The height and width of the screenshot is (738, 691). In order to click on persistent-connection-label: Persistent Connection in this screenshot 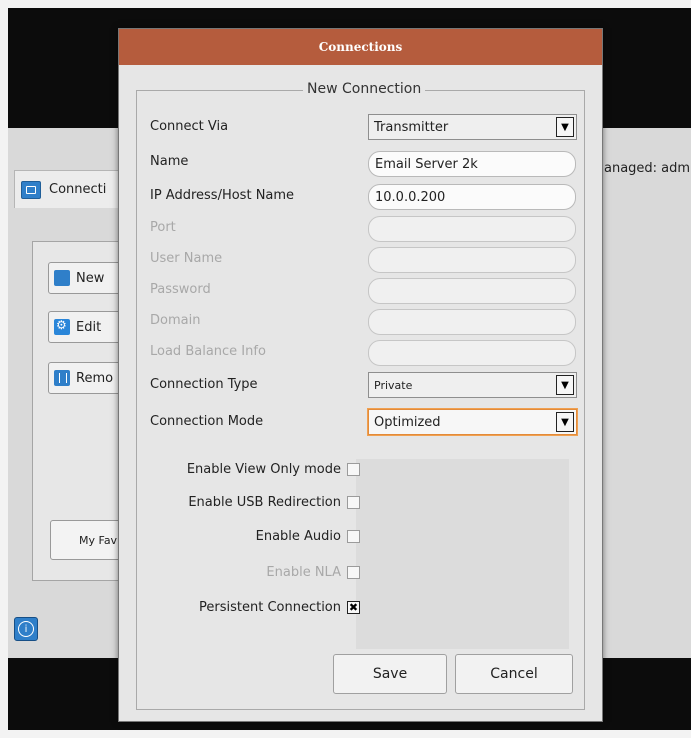, I will do `click(270, 607)`.